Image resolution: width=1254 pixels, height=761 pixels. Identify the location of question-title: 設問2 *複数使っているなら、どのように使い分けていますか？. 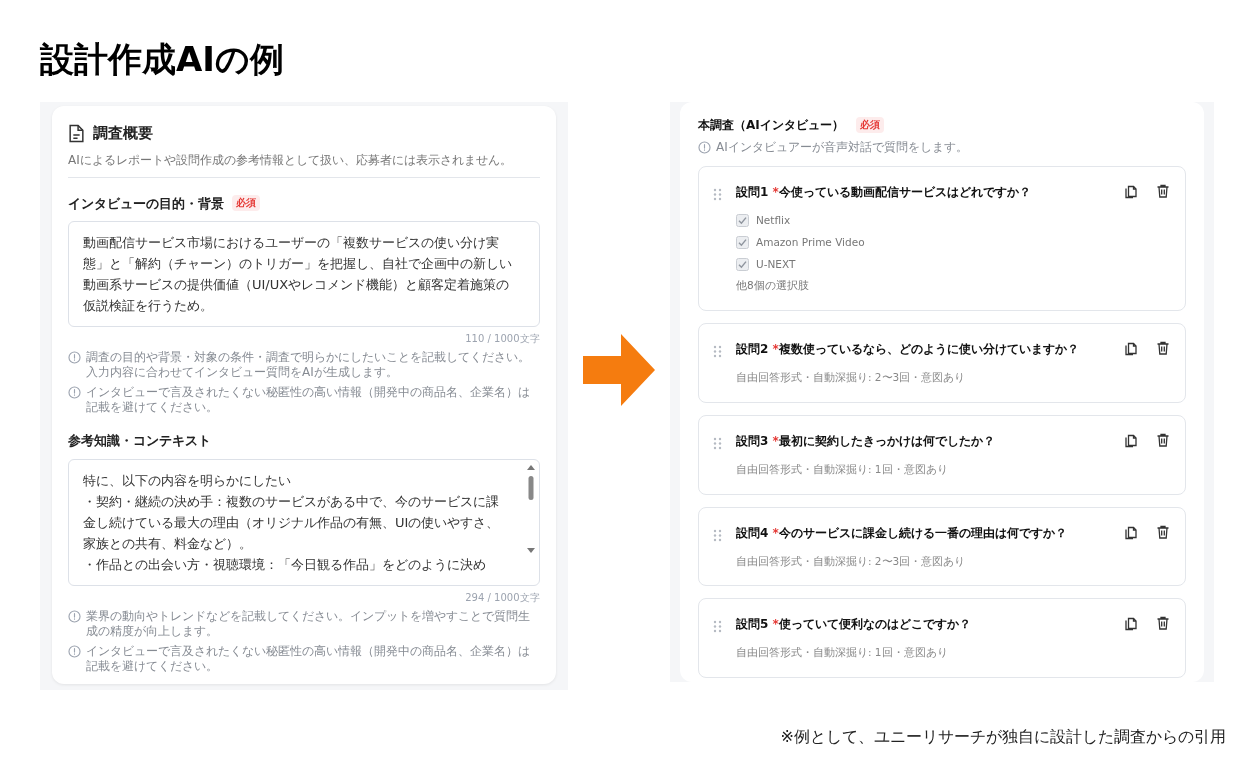
(907, 349).